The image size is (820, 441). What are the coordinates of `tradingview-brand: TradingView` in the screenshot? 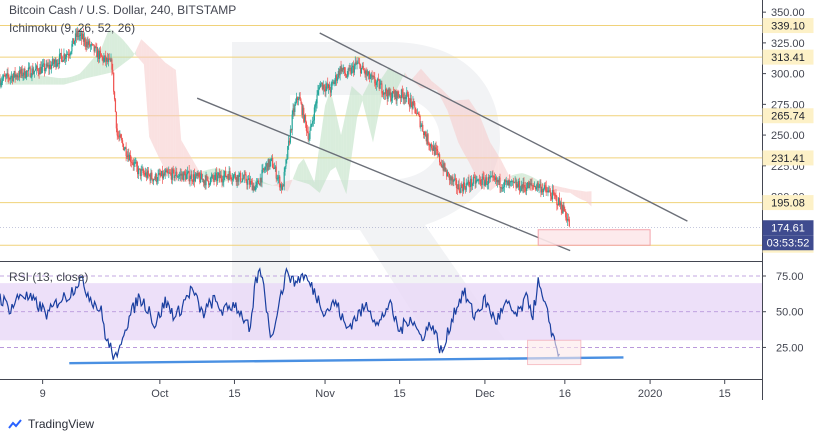 It's located at (51, 424).